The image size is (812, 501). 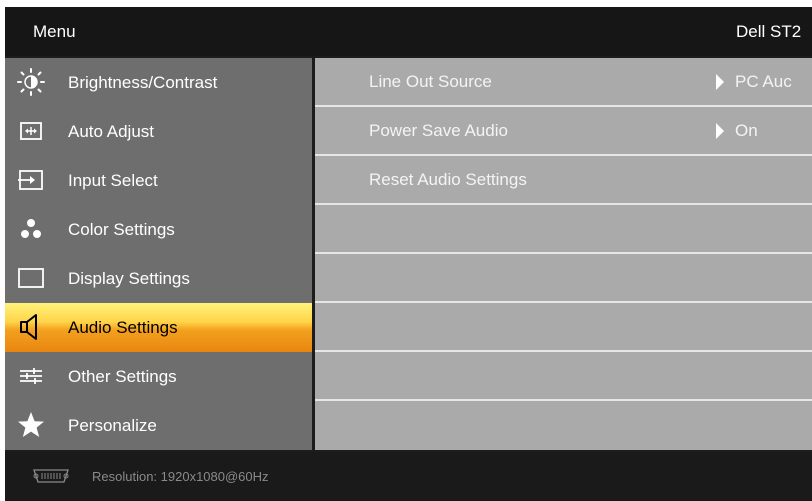 I want to click on menu-item-label: Other Settings, so click(x=122, y=376).